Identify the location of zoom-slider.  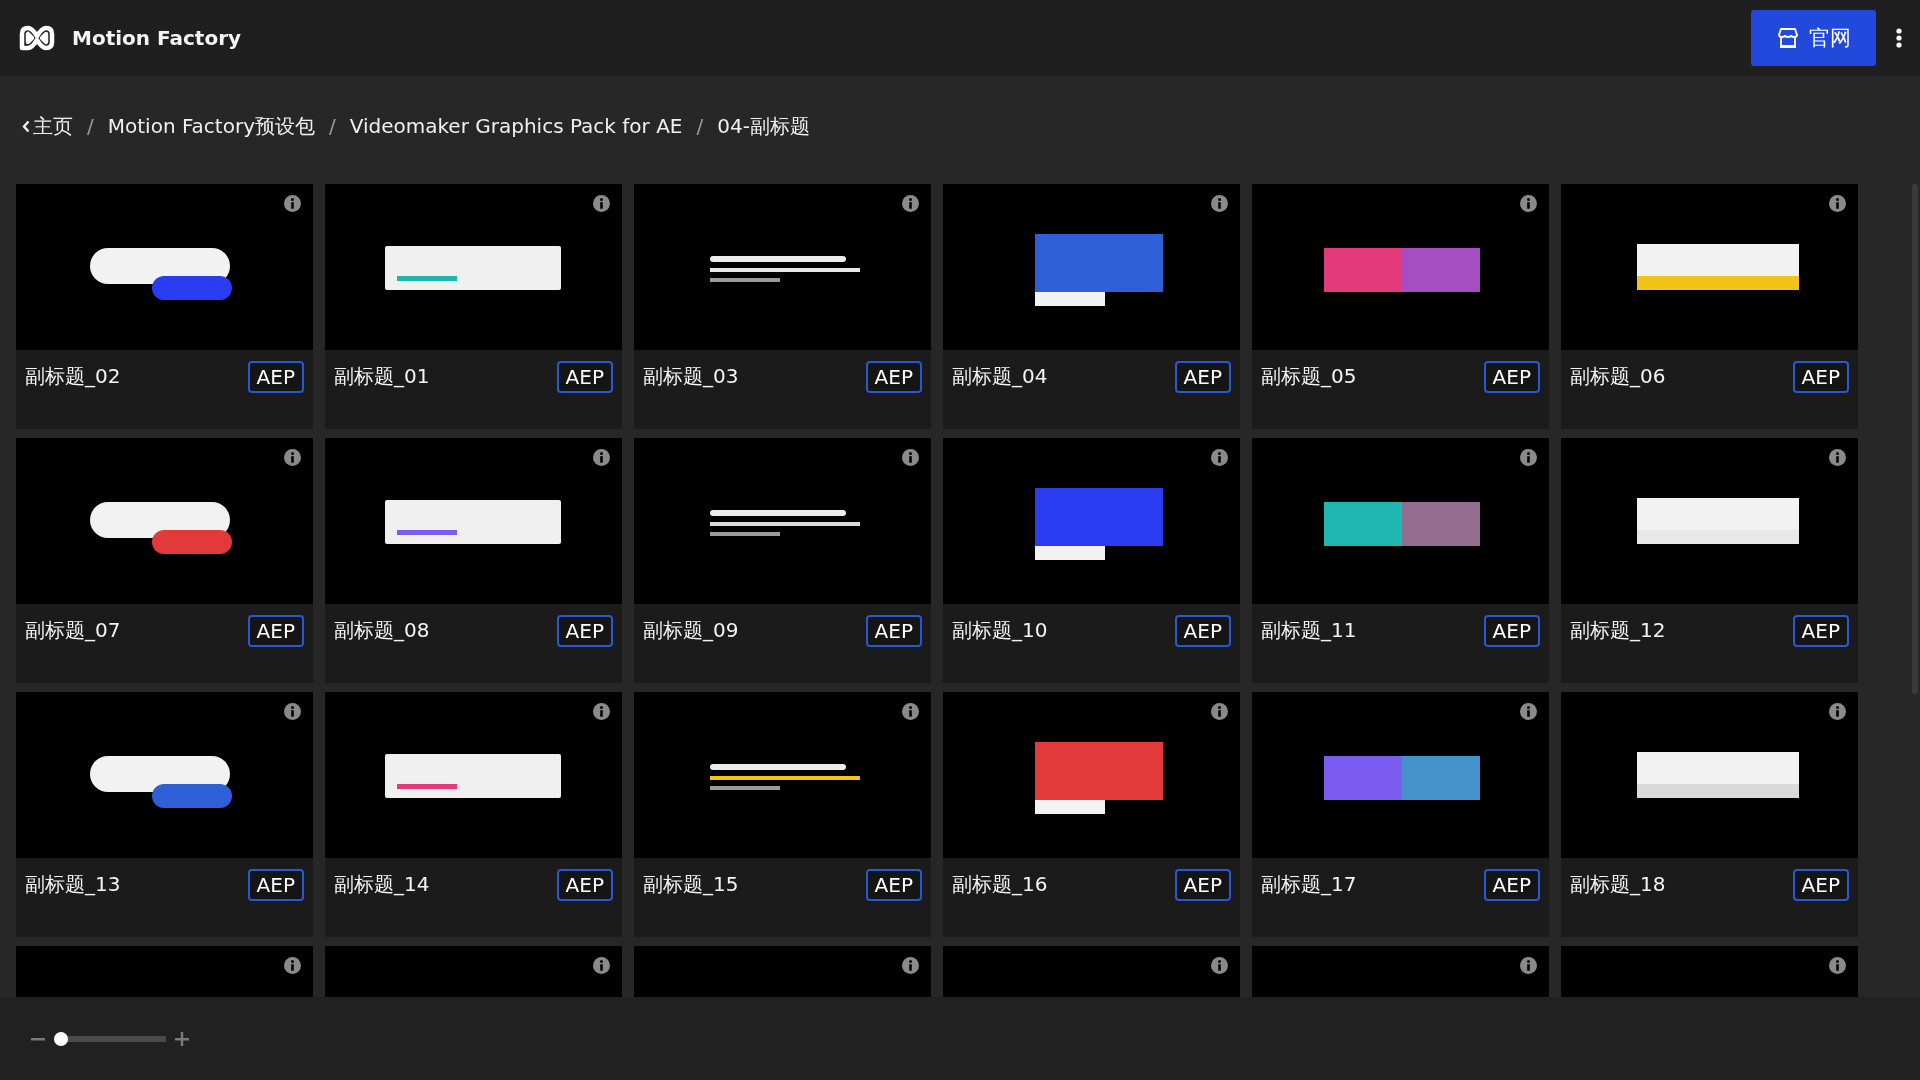
(110, 1038).